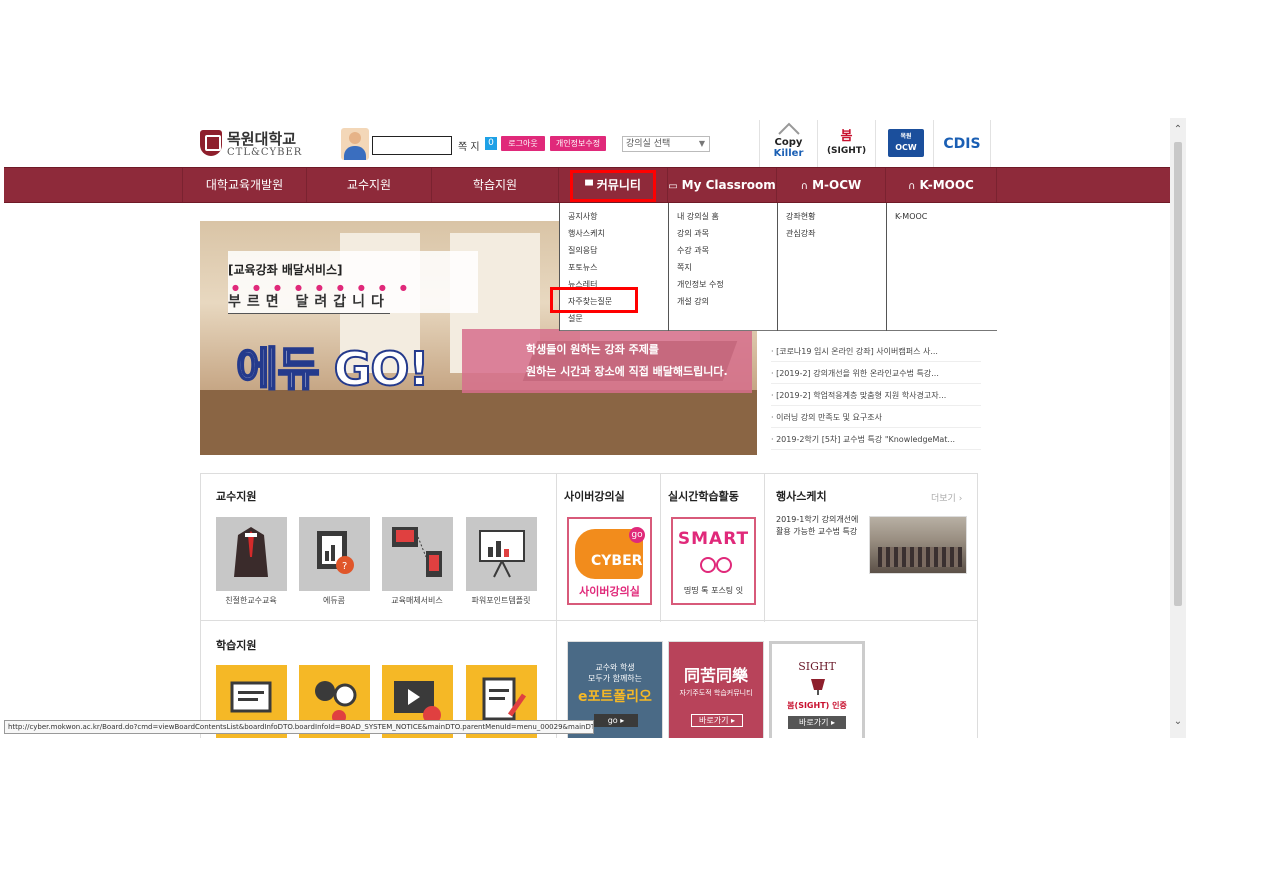 The height and width of the screenshot is (893, 1263). Describe the element at coordinates (832, 216) in the screenshot. I see `menu-item-course-status: 강좌현황` at that location.